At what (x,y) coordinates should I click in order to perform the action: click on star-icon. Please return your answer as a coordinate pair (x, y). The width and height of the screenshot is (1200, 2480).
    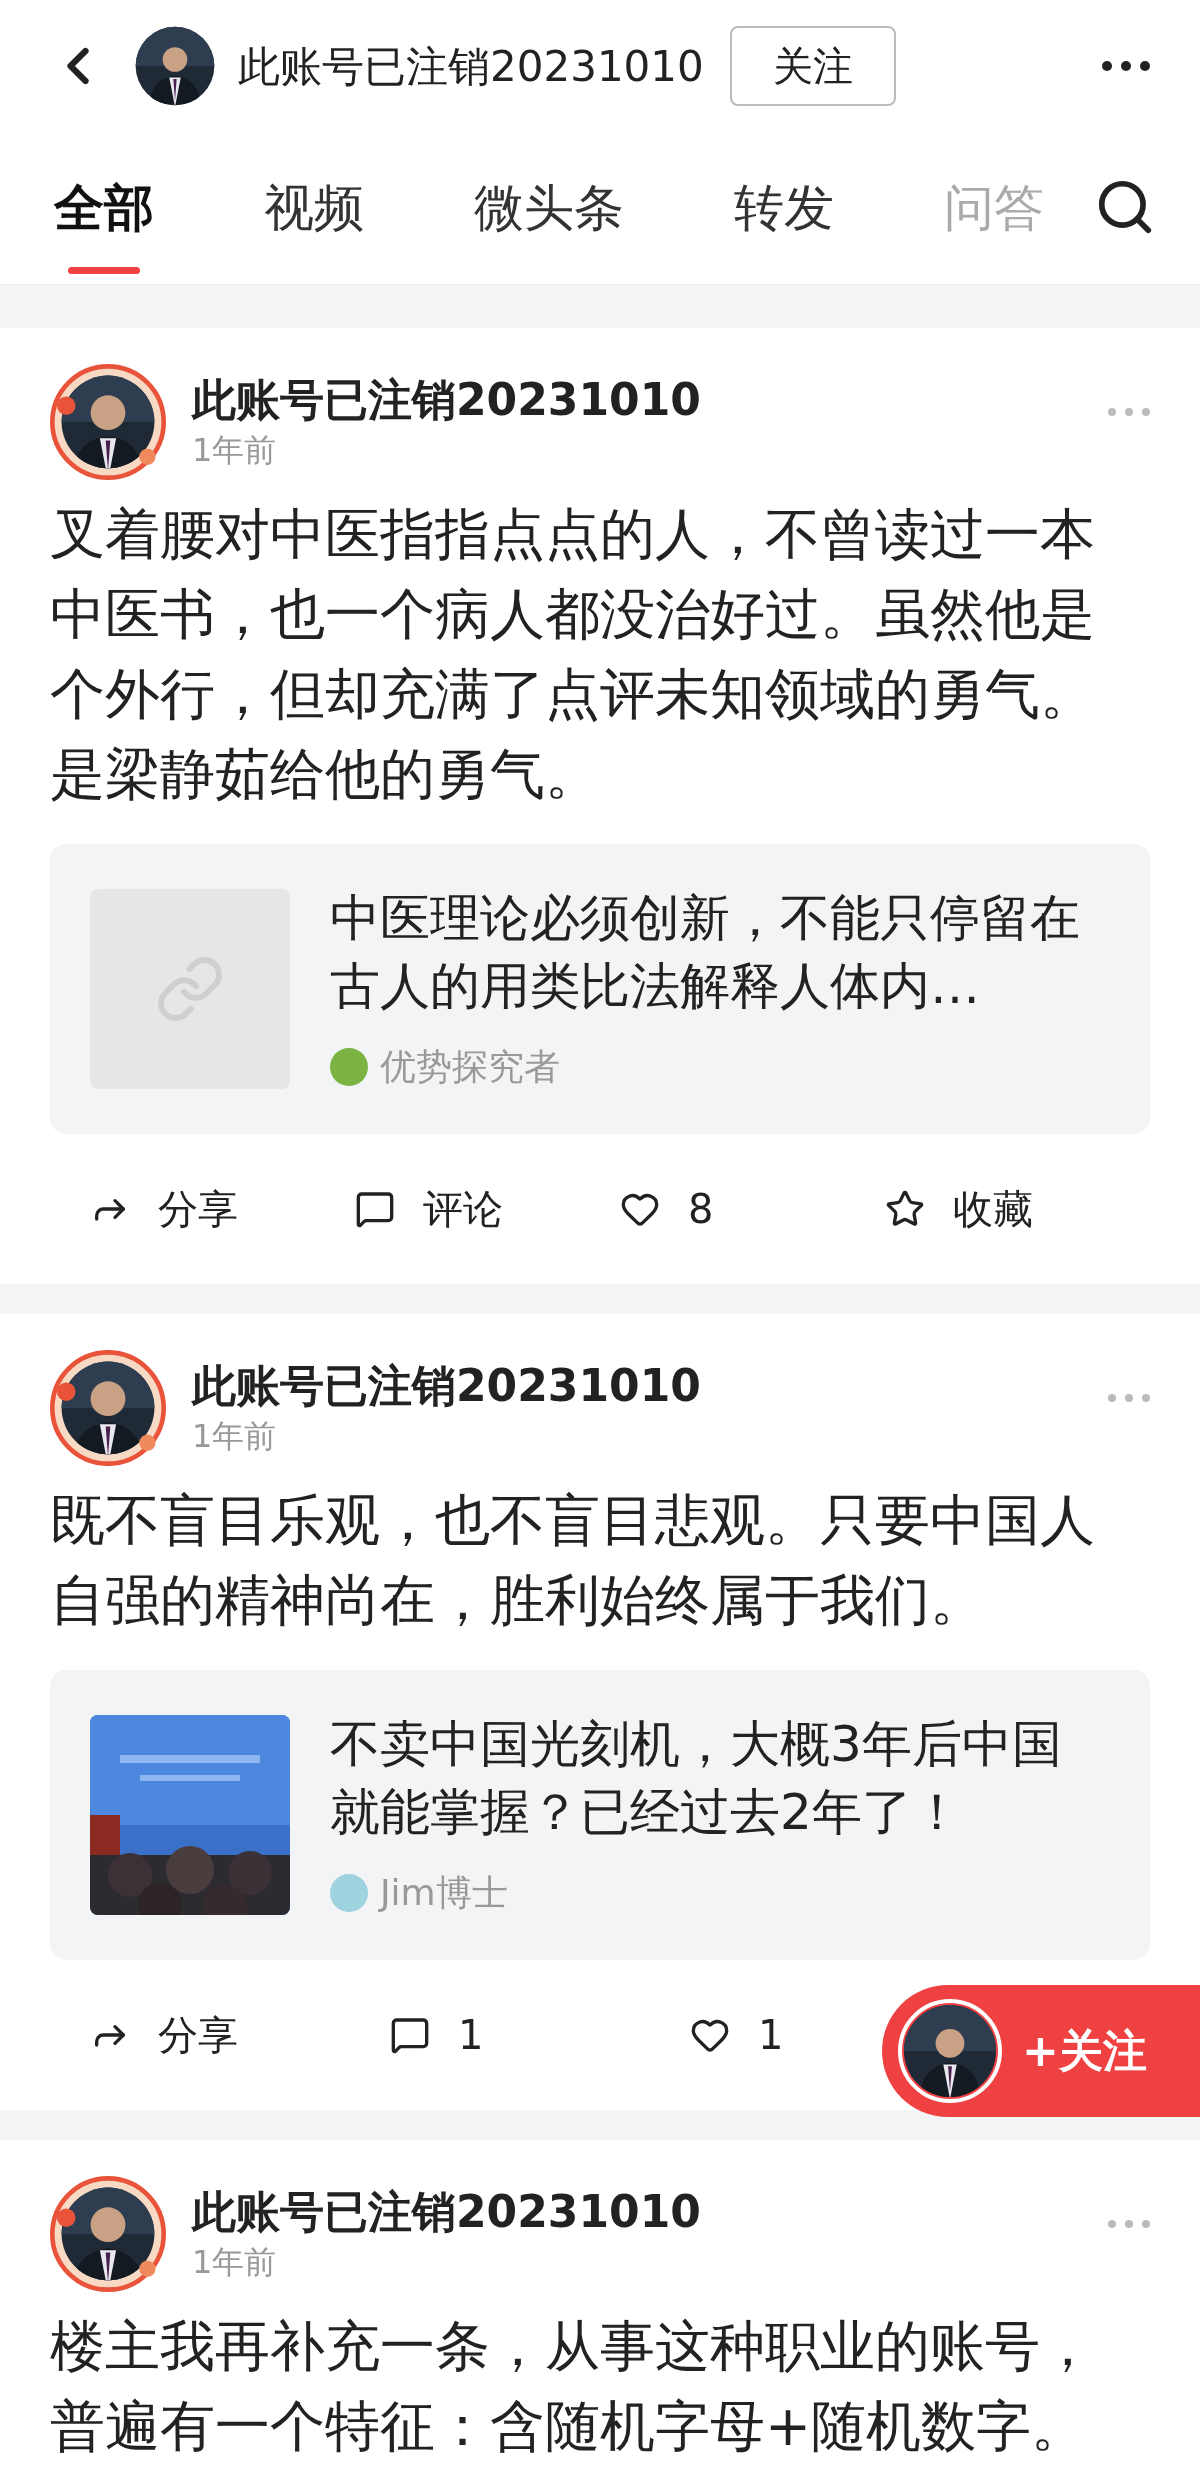
    Looking at the image, I should click on (905, 1209).